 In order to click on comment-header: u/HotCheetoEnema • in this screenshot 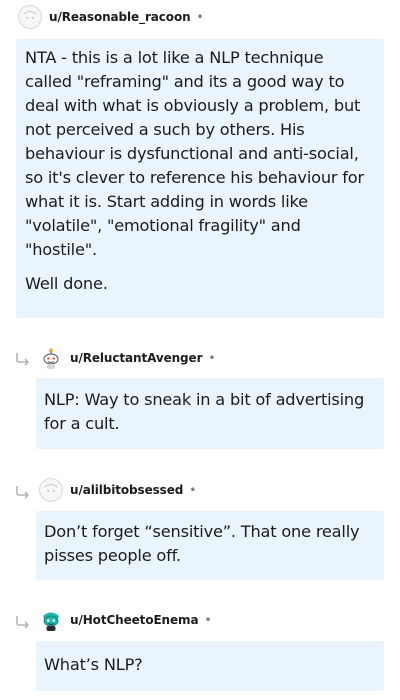, I will do `click(125, 620)`.